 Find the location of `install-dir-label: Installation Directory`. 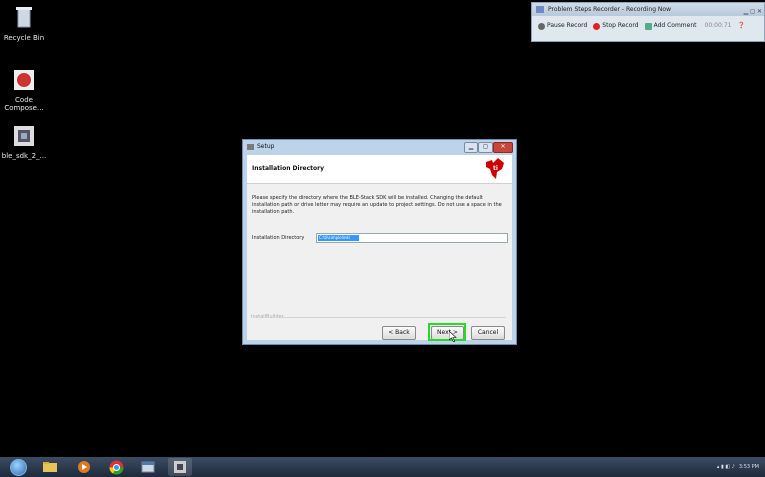

install-dir-label: Installation Directory is located at coordinates (278, 238).